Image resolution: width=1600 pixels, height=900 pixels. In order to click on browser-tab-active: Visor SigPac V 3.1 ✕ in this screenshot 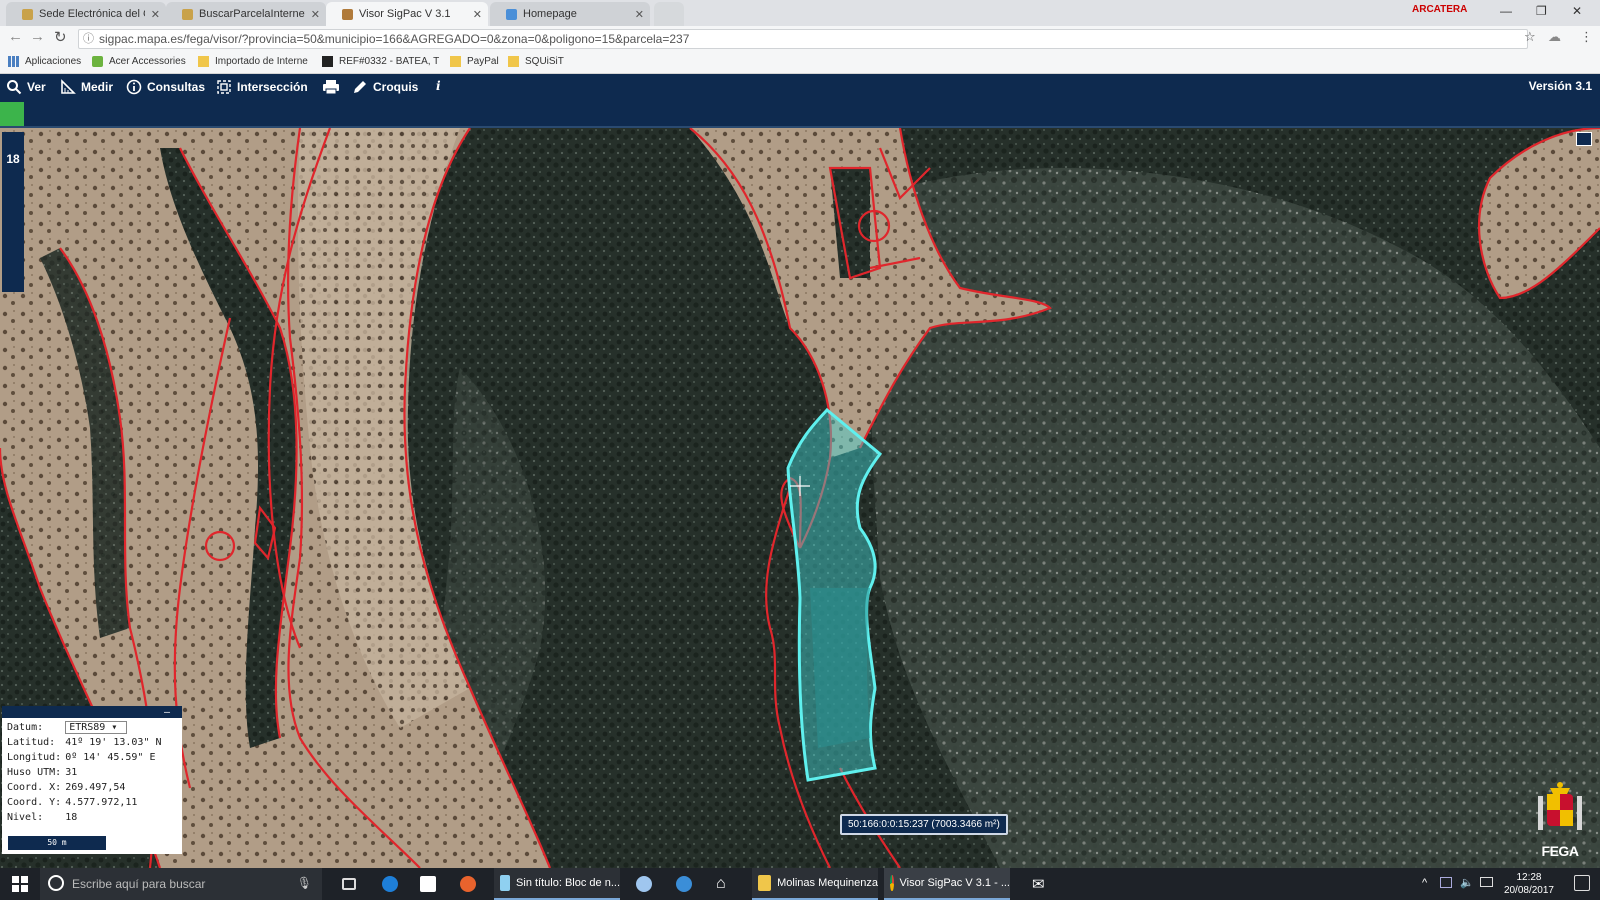, I will do `click(407, 14)`.